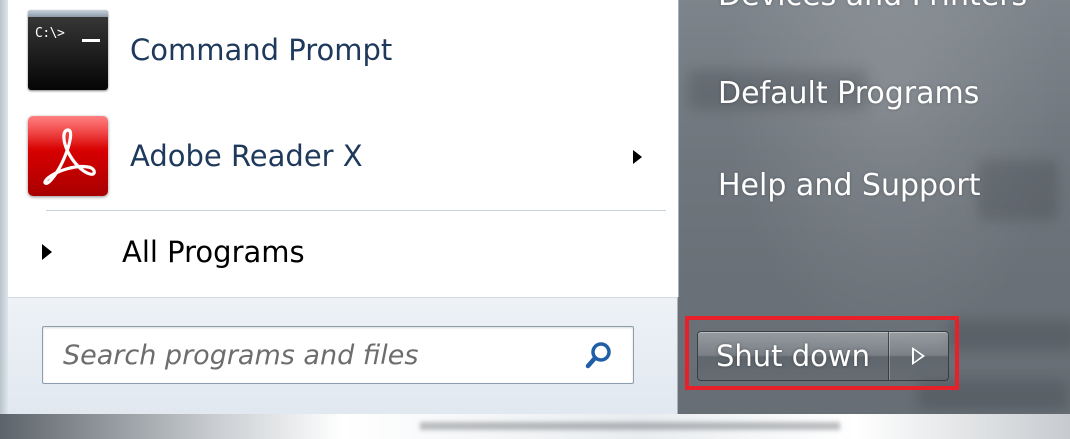 This screenshot has width=1070, height=439. I want to click on all-programs-label: All Programs, so click(213, 252).